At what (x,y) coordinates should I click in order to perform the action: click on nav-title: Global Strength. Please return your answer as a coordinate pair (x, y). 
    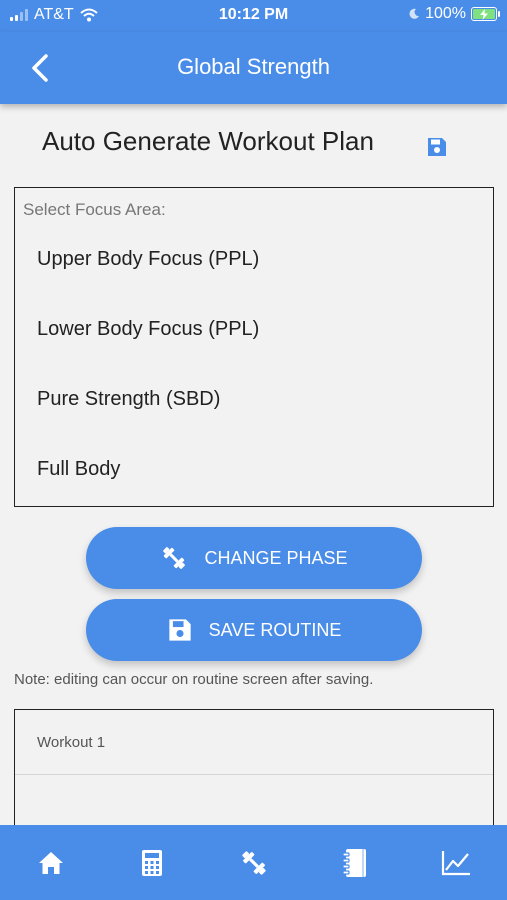
    Looking at the image, I should click on (253, 66).